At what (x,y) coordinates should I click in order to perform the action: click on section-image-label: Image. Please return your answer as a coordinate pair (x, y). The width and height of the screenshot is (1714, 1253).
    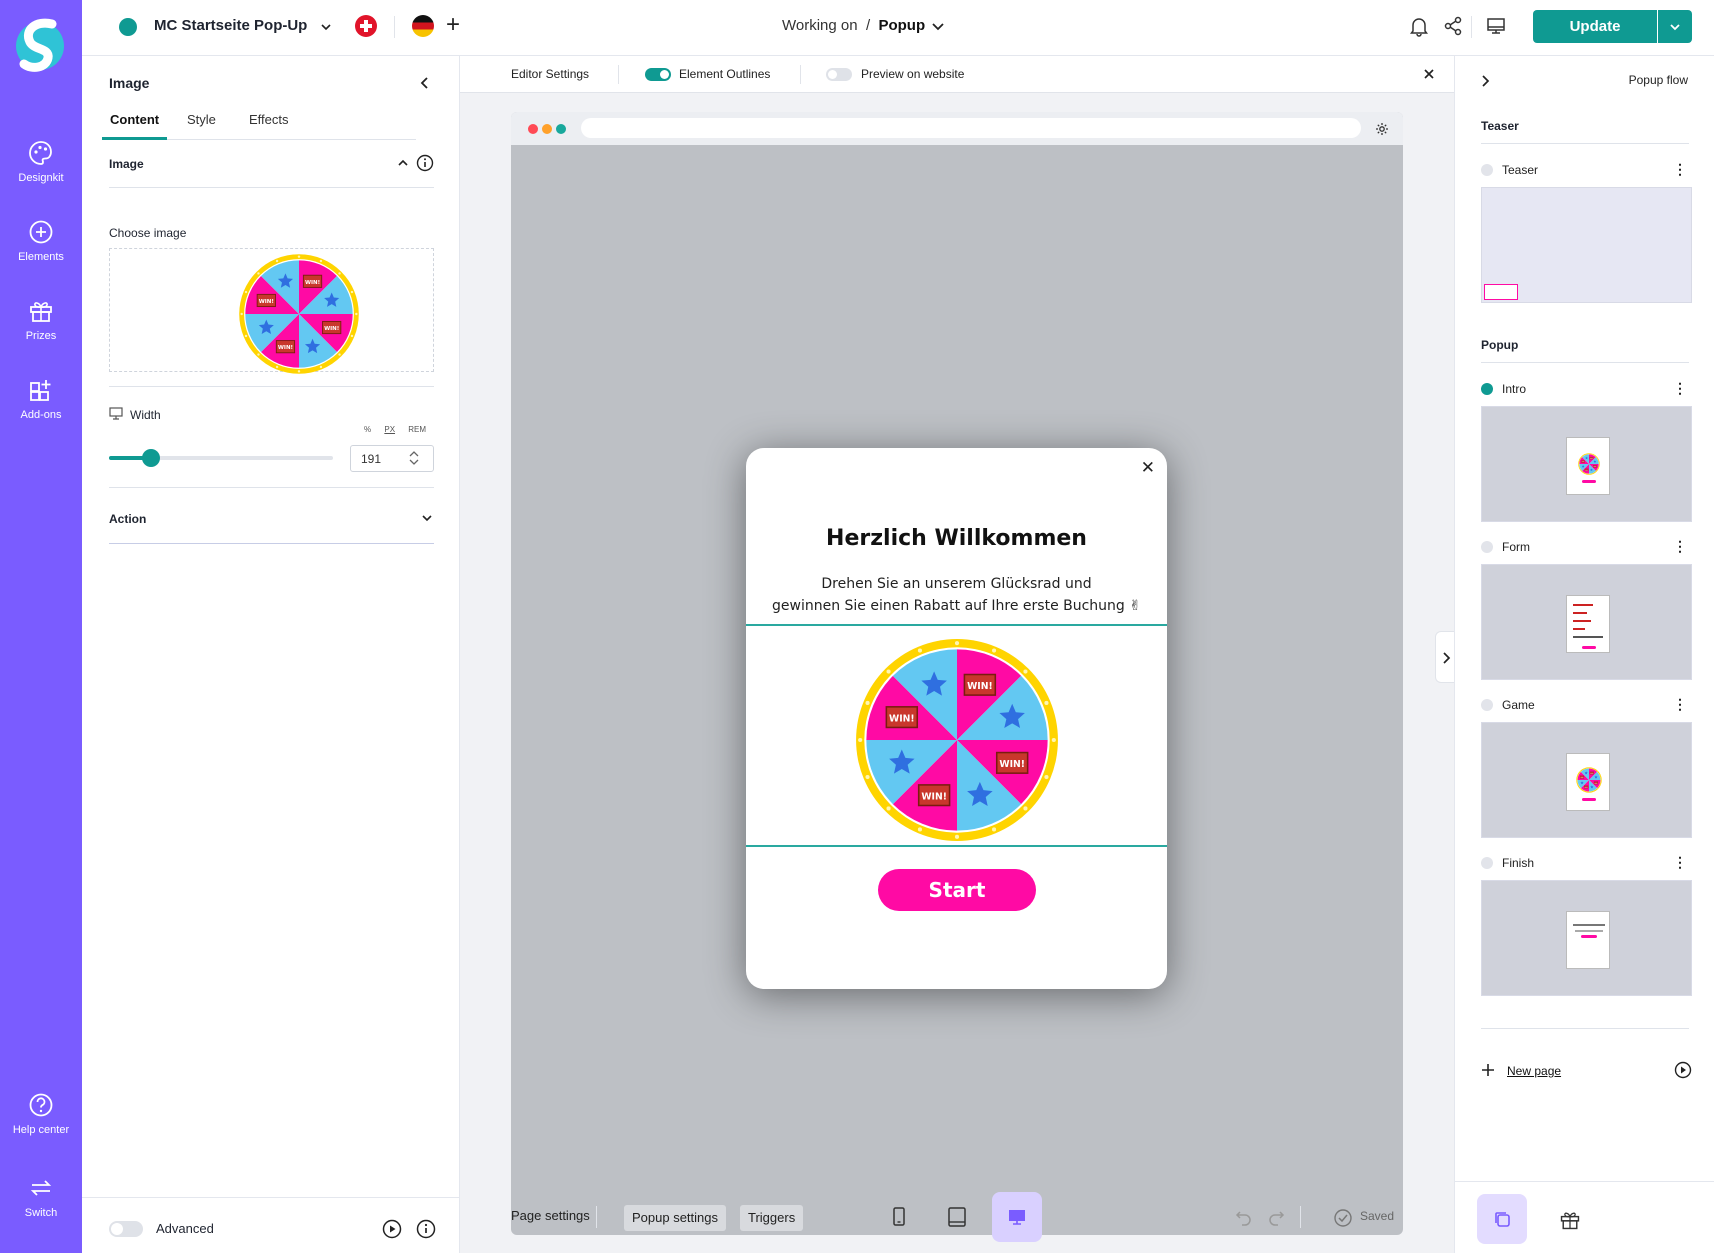
    Looking at the image, I should click on (126, 164).